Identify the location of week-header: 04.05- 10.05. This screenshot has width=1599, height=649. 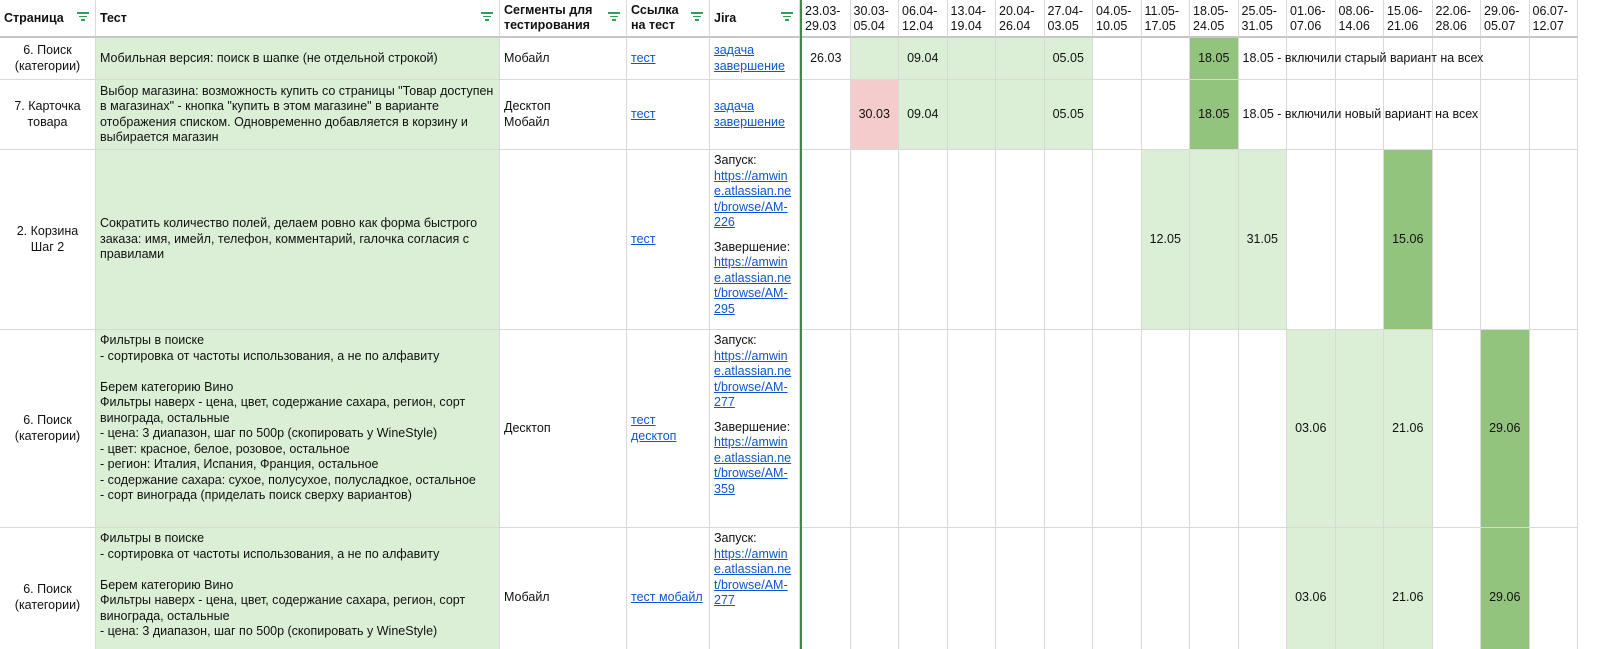
(1117, 19).